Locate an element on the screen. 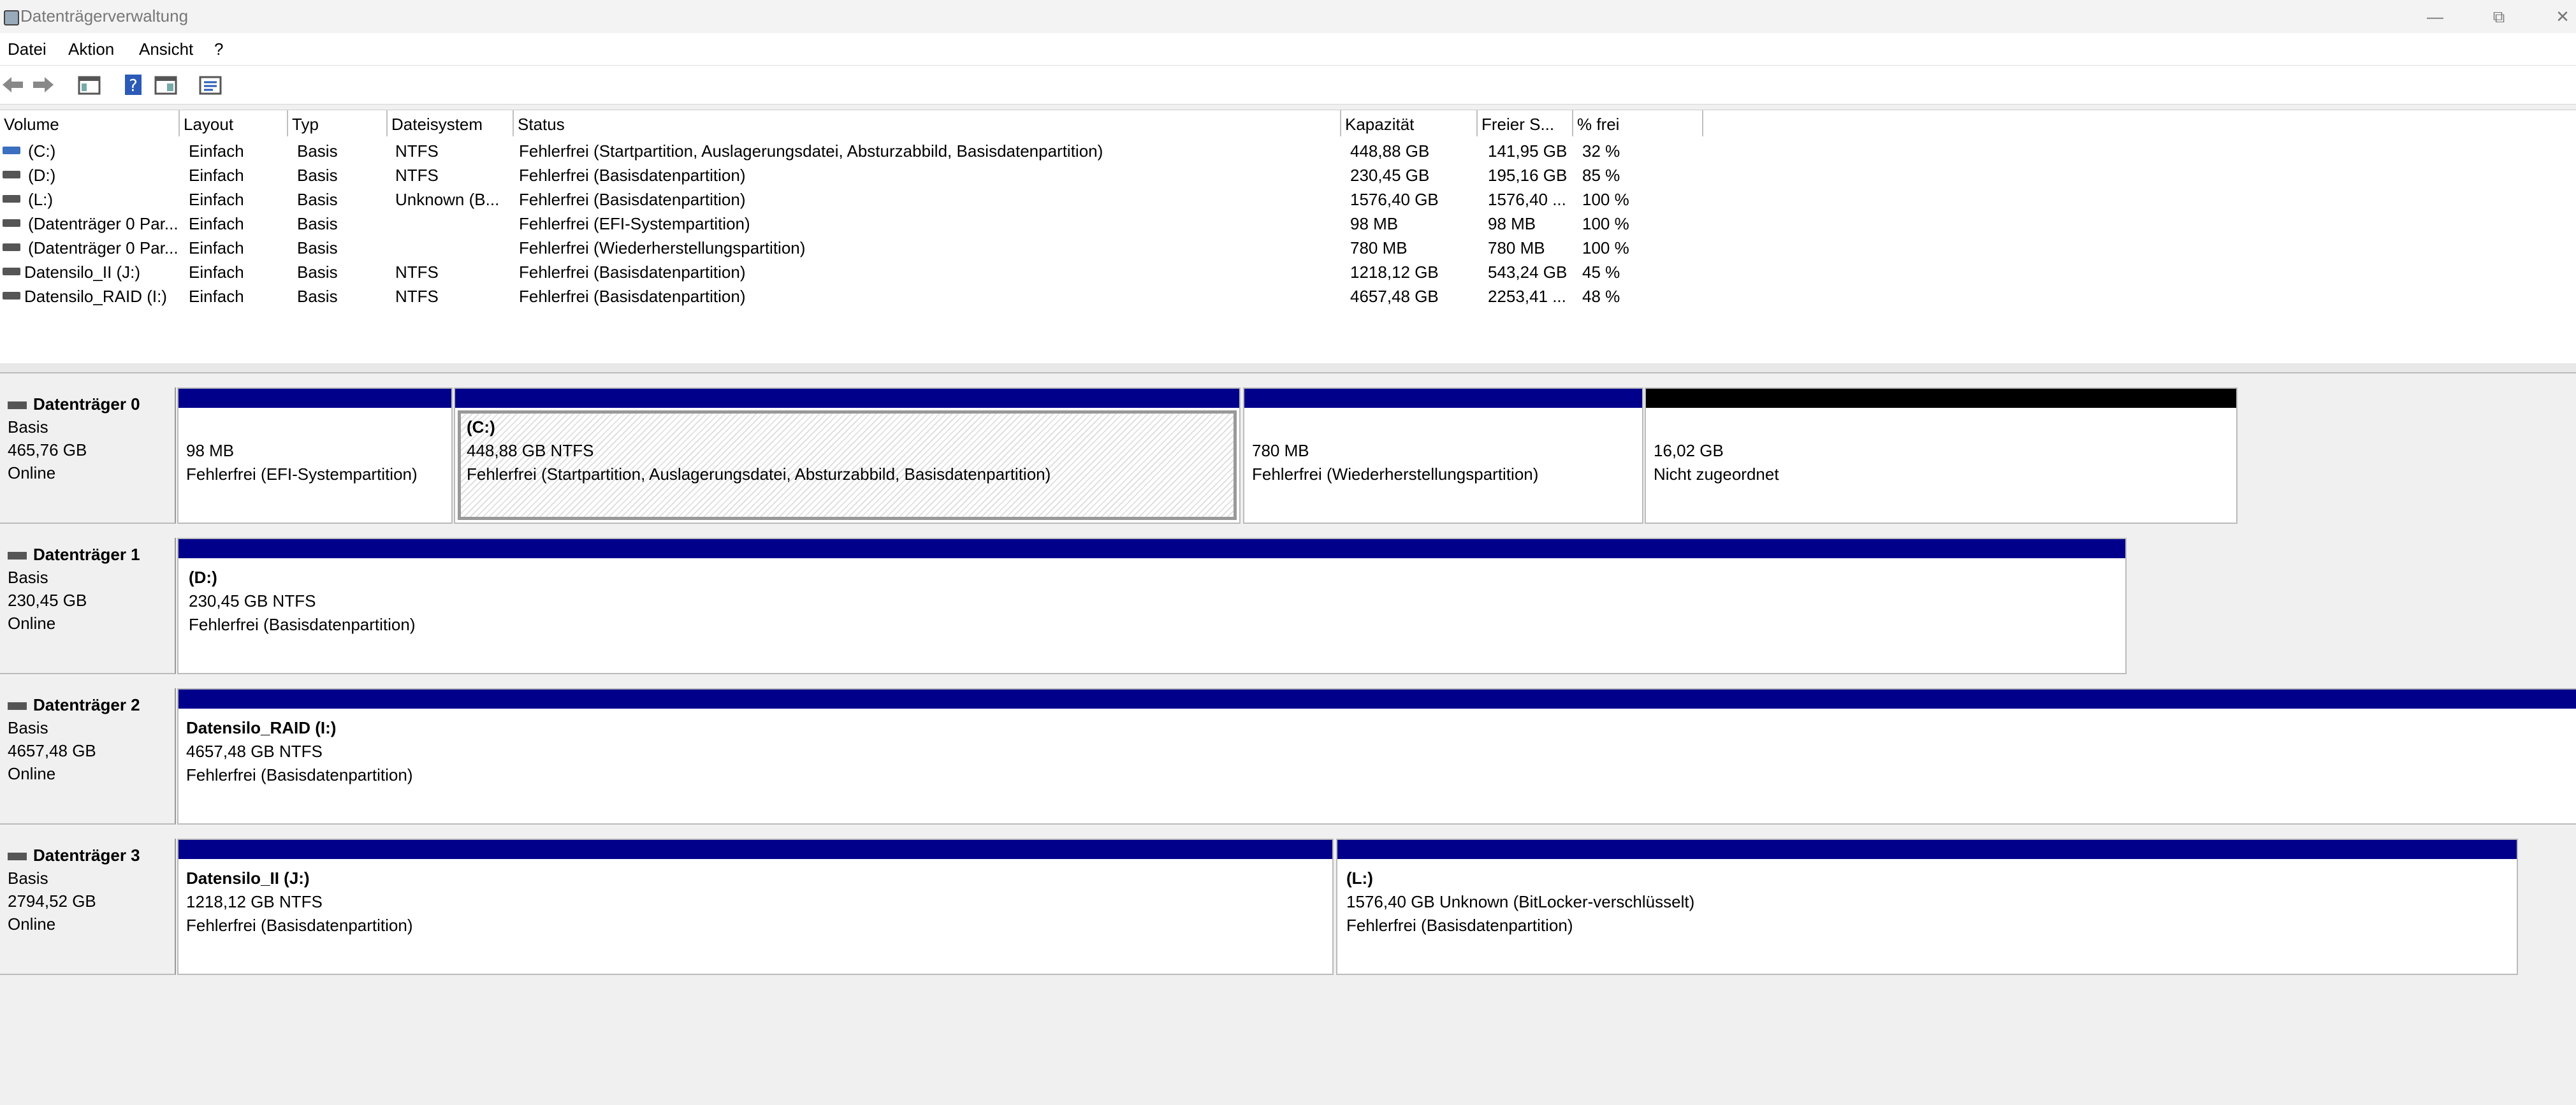 The height and width of the screenshot is (1105, 2576). toolbar: ? is located at coordinates (1288, 85).